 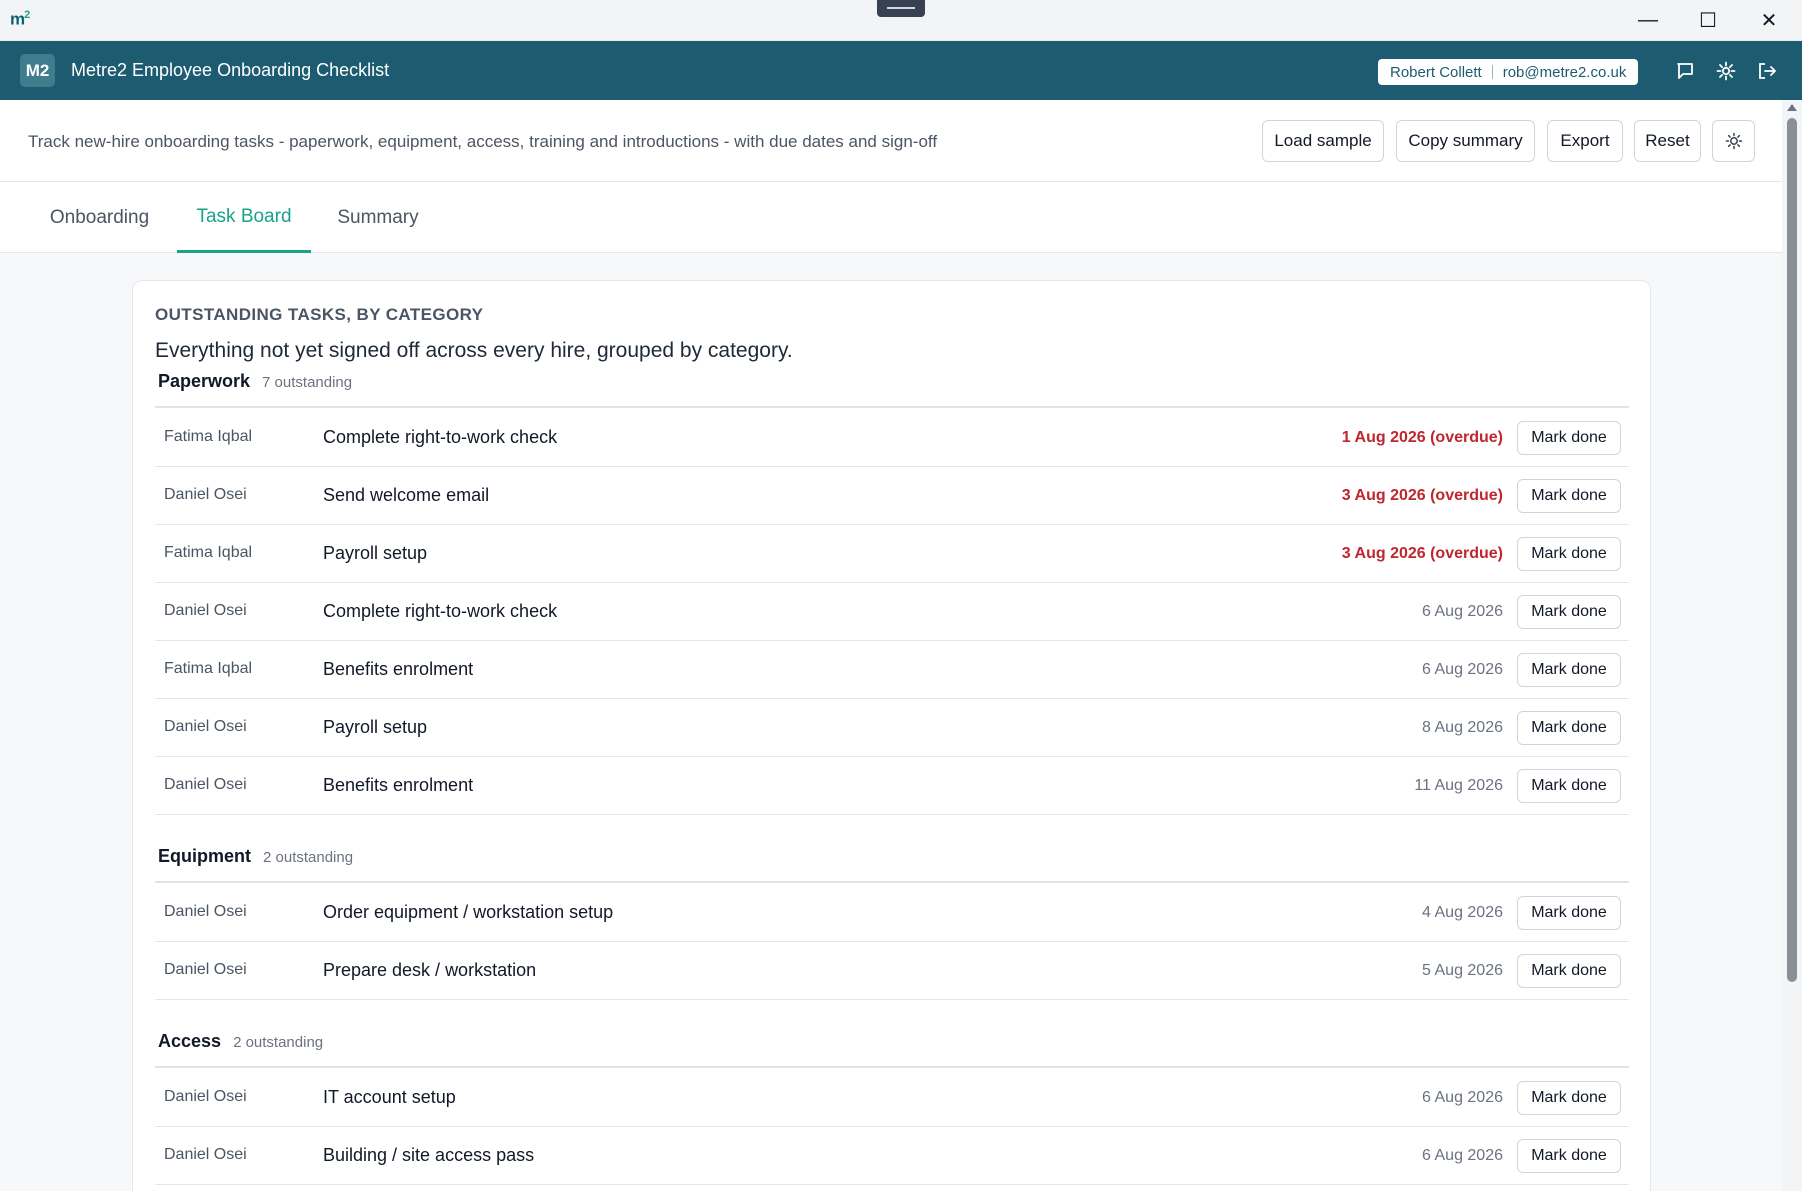 What do you see at coordinates (378, 218) in the screenshot?
I see `tab-summary: Summary` at bounding box center [378, 218].